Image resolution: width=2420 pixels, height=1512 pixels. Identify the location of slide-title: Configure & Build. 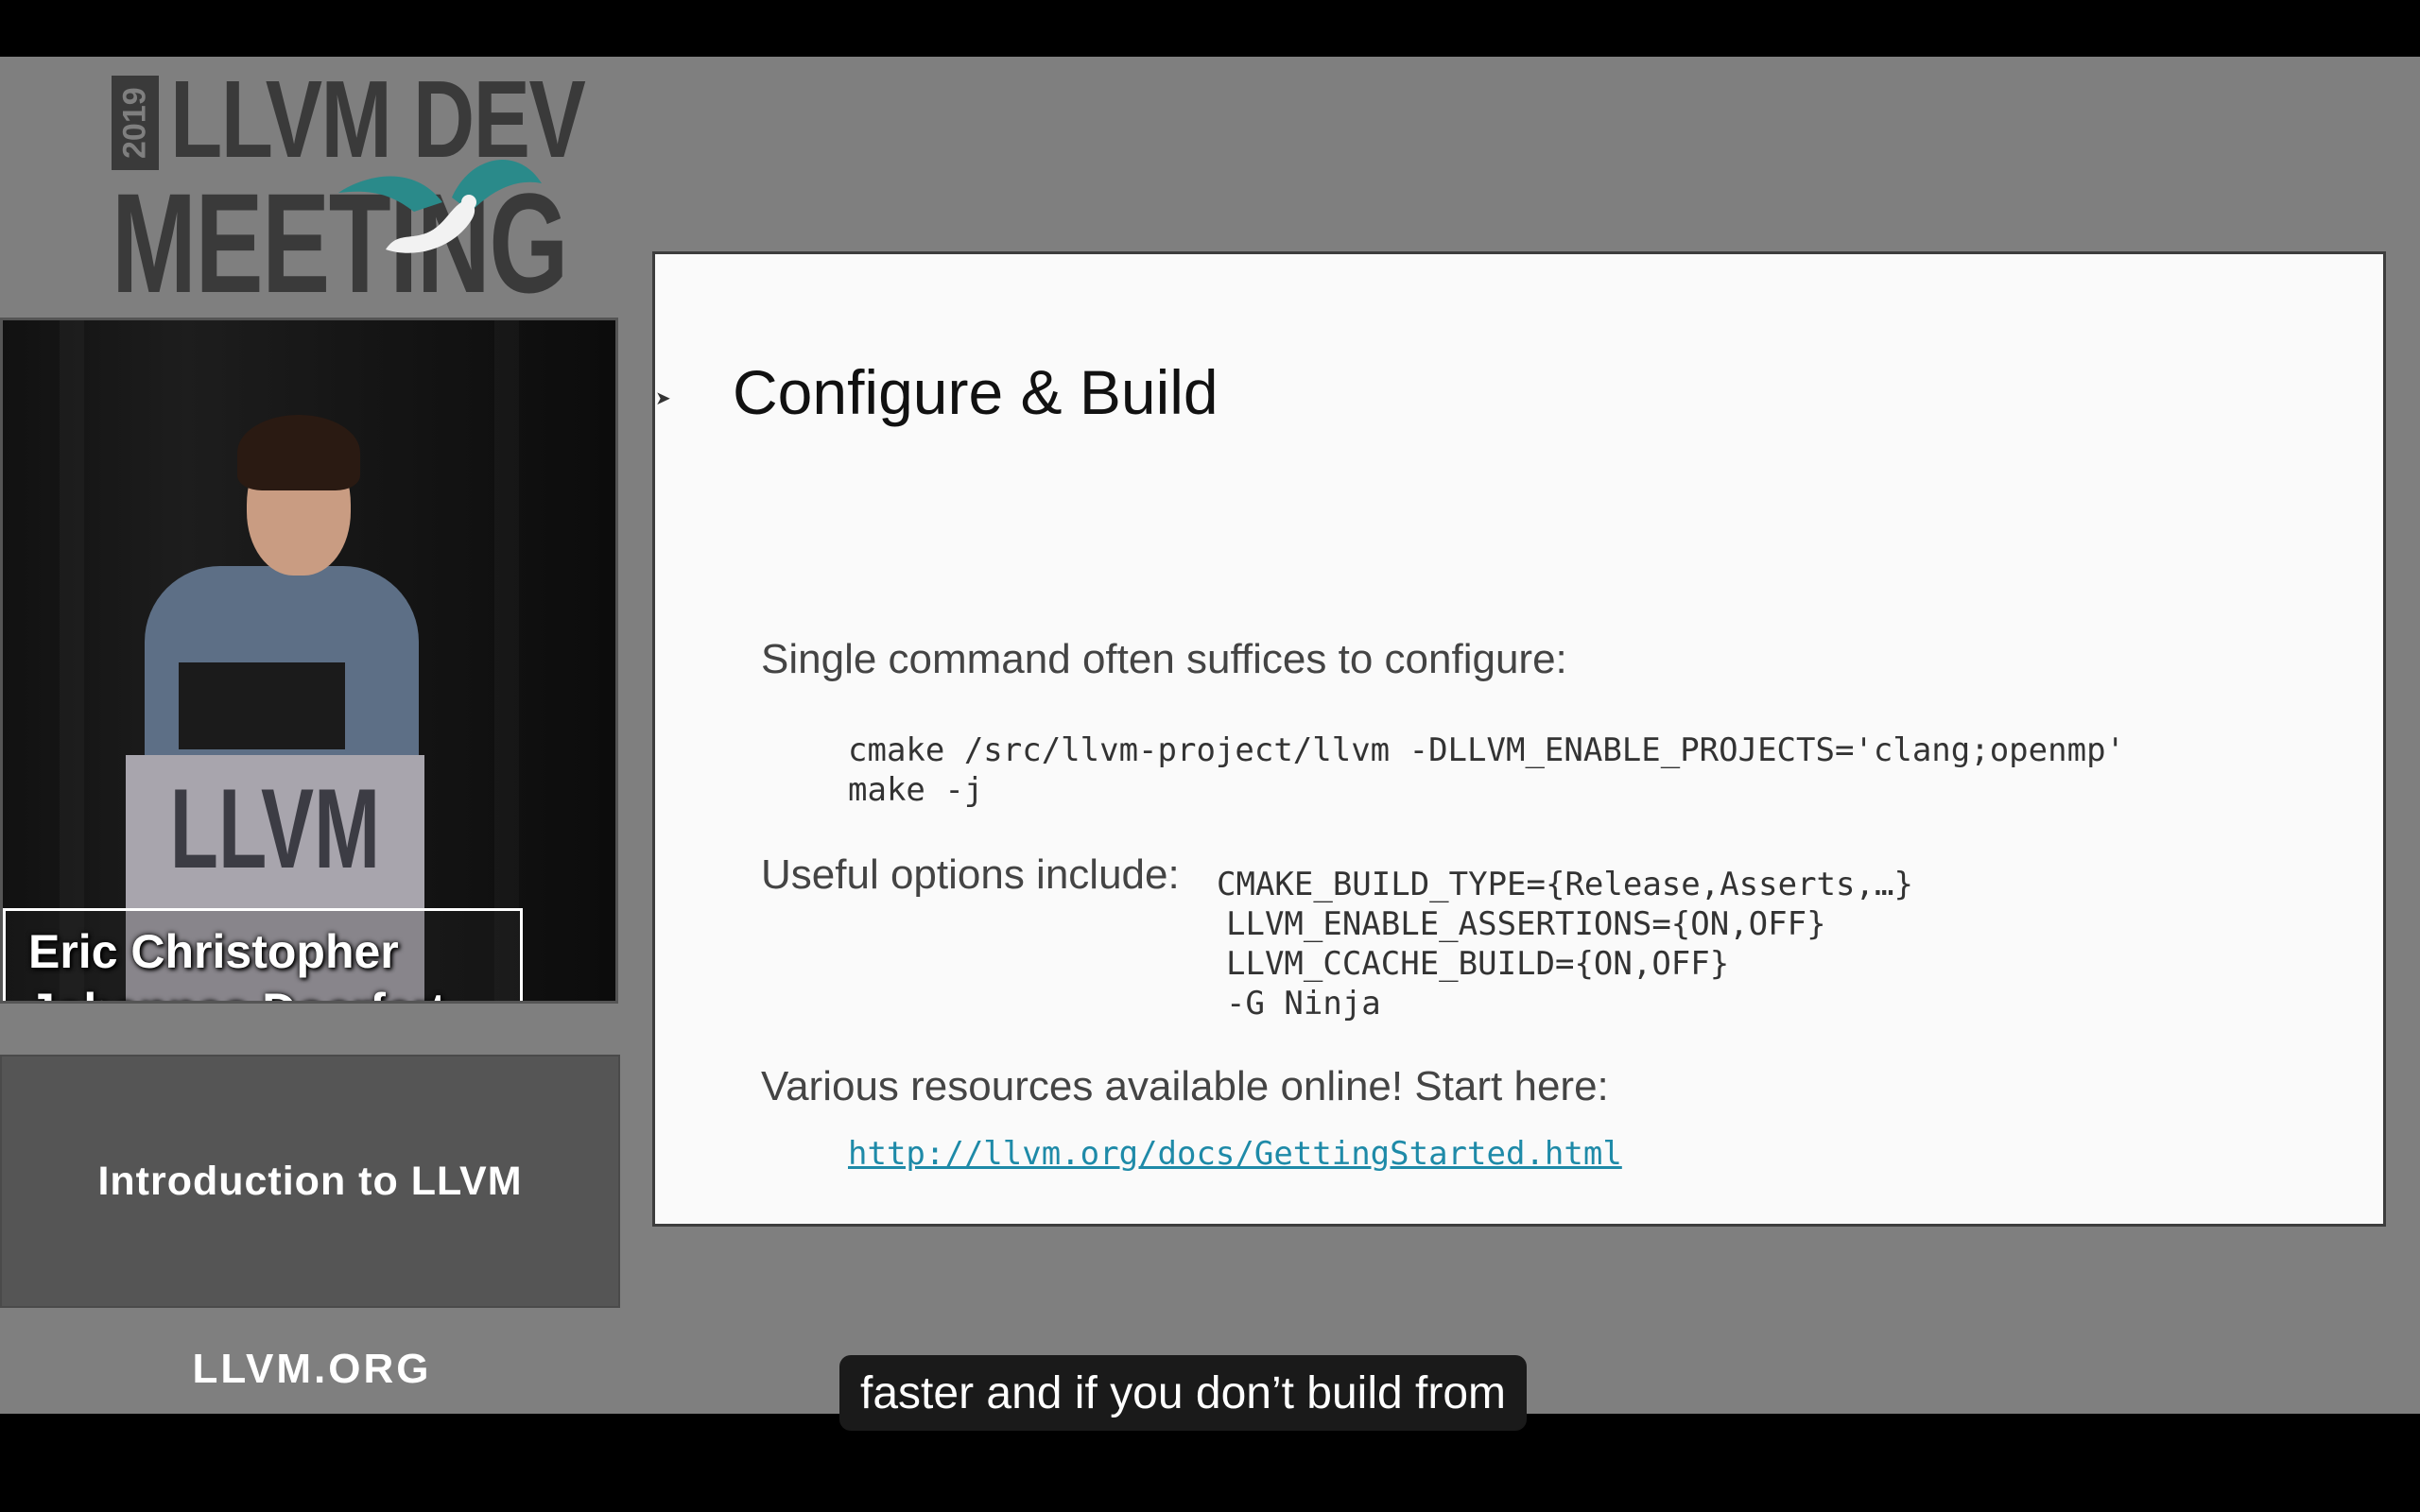
(976, 392).